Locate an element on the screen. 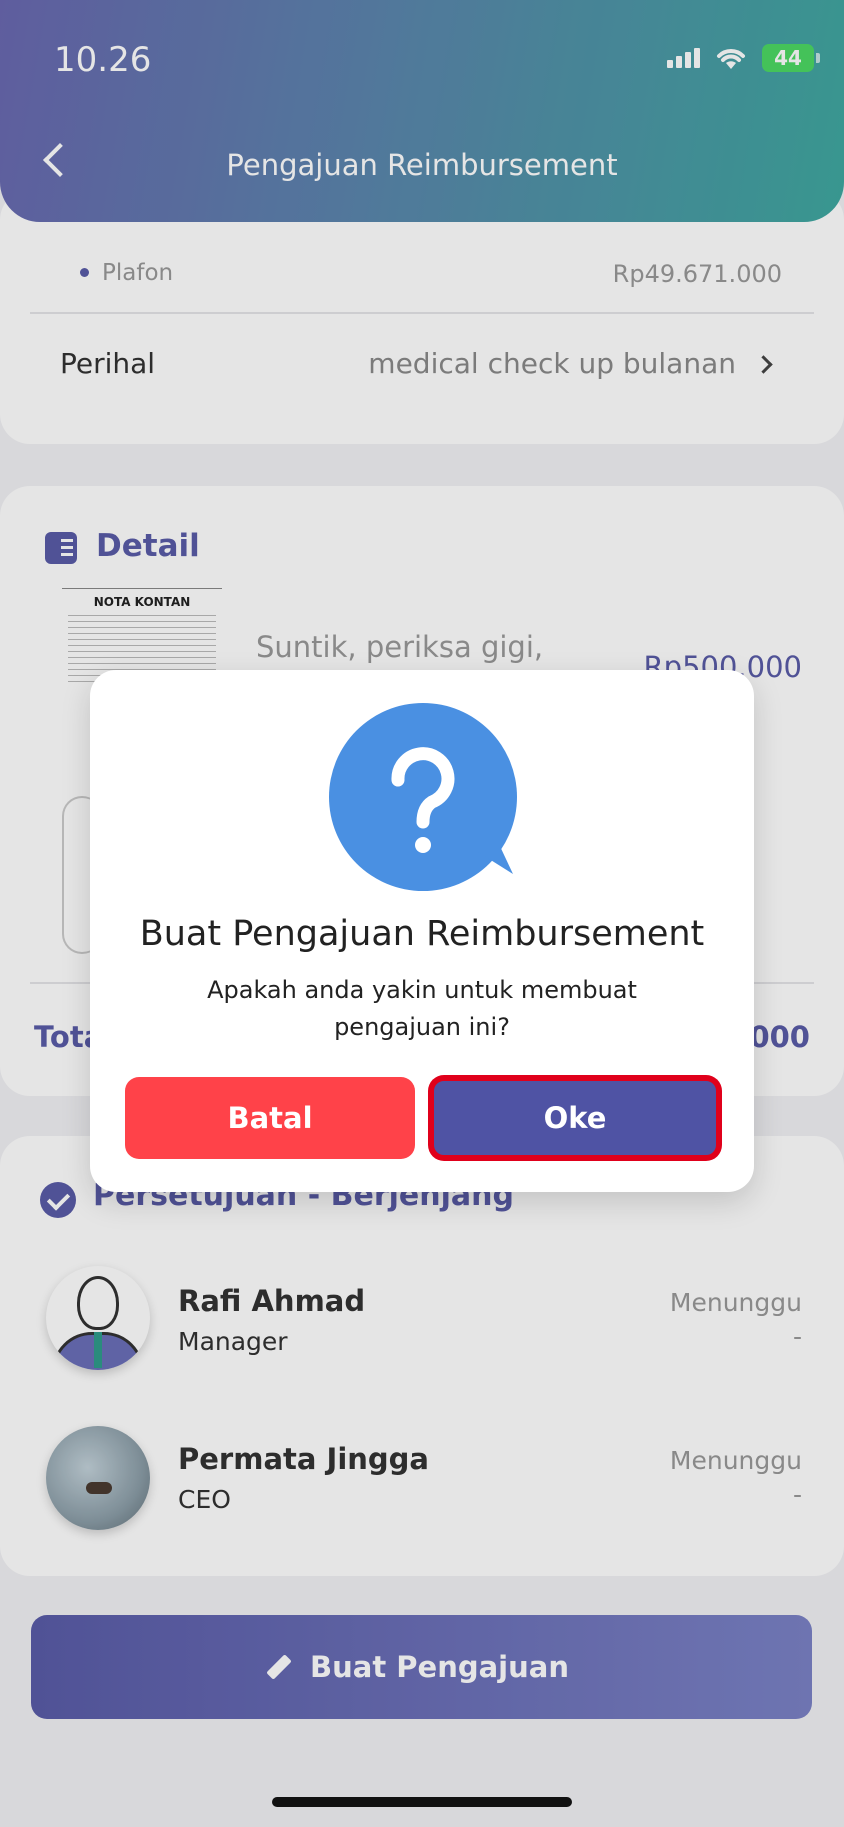 The image size is (844, 1827). question-icon is located at coordinates (423, 797).